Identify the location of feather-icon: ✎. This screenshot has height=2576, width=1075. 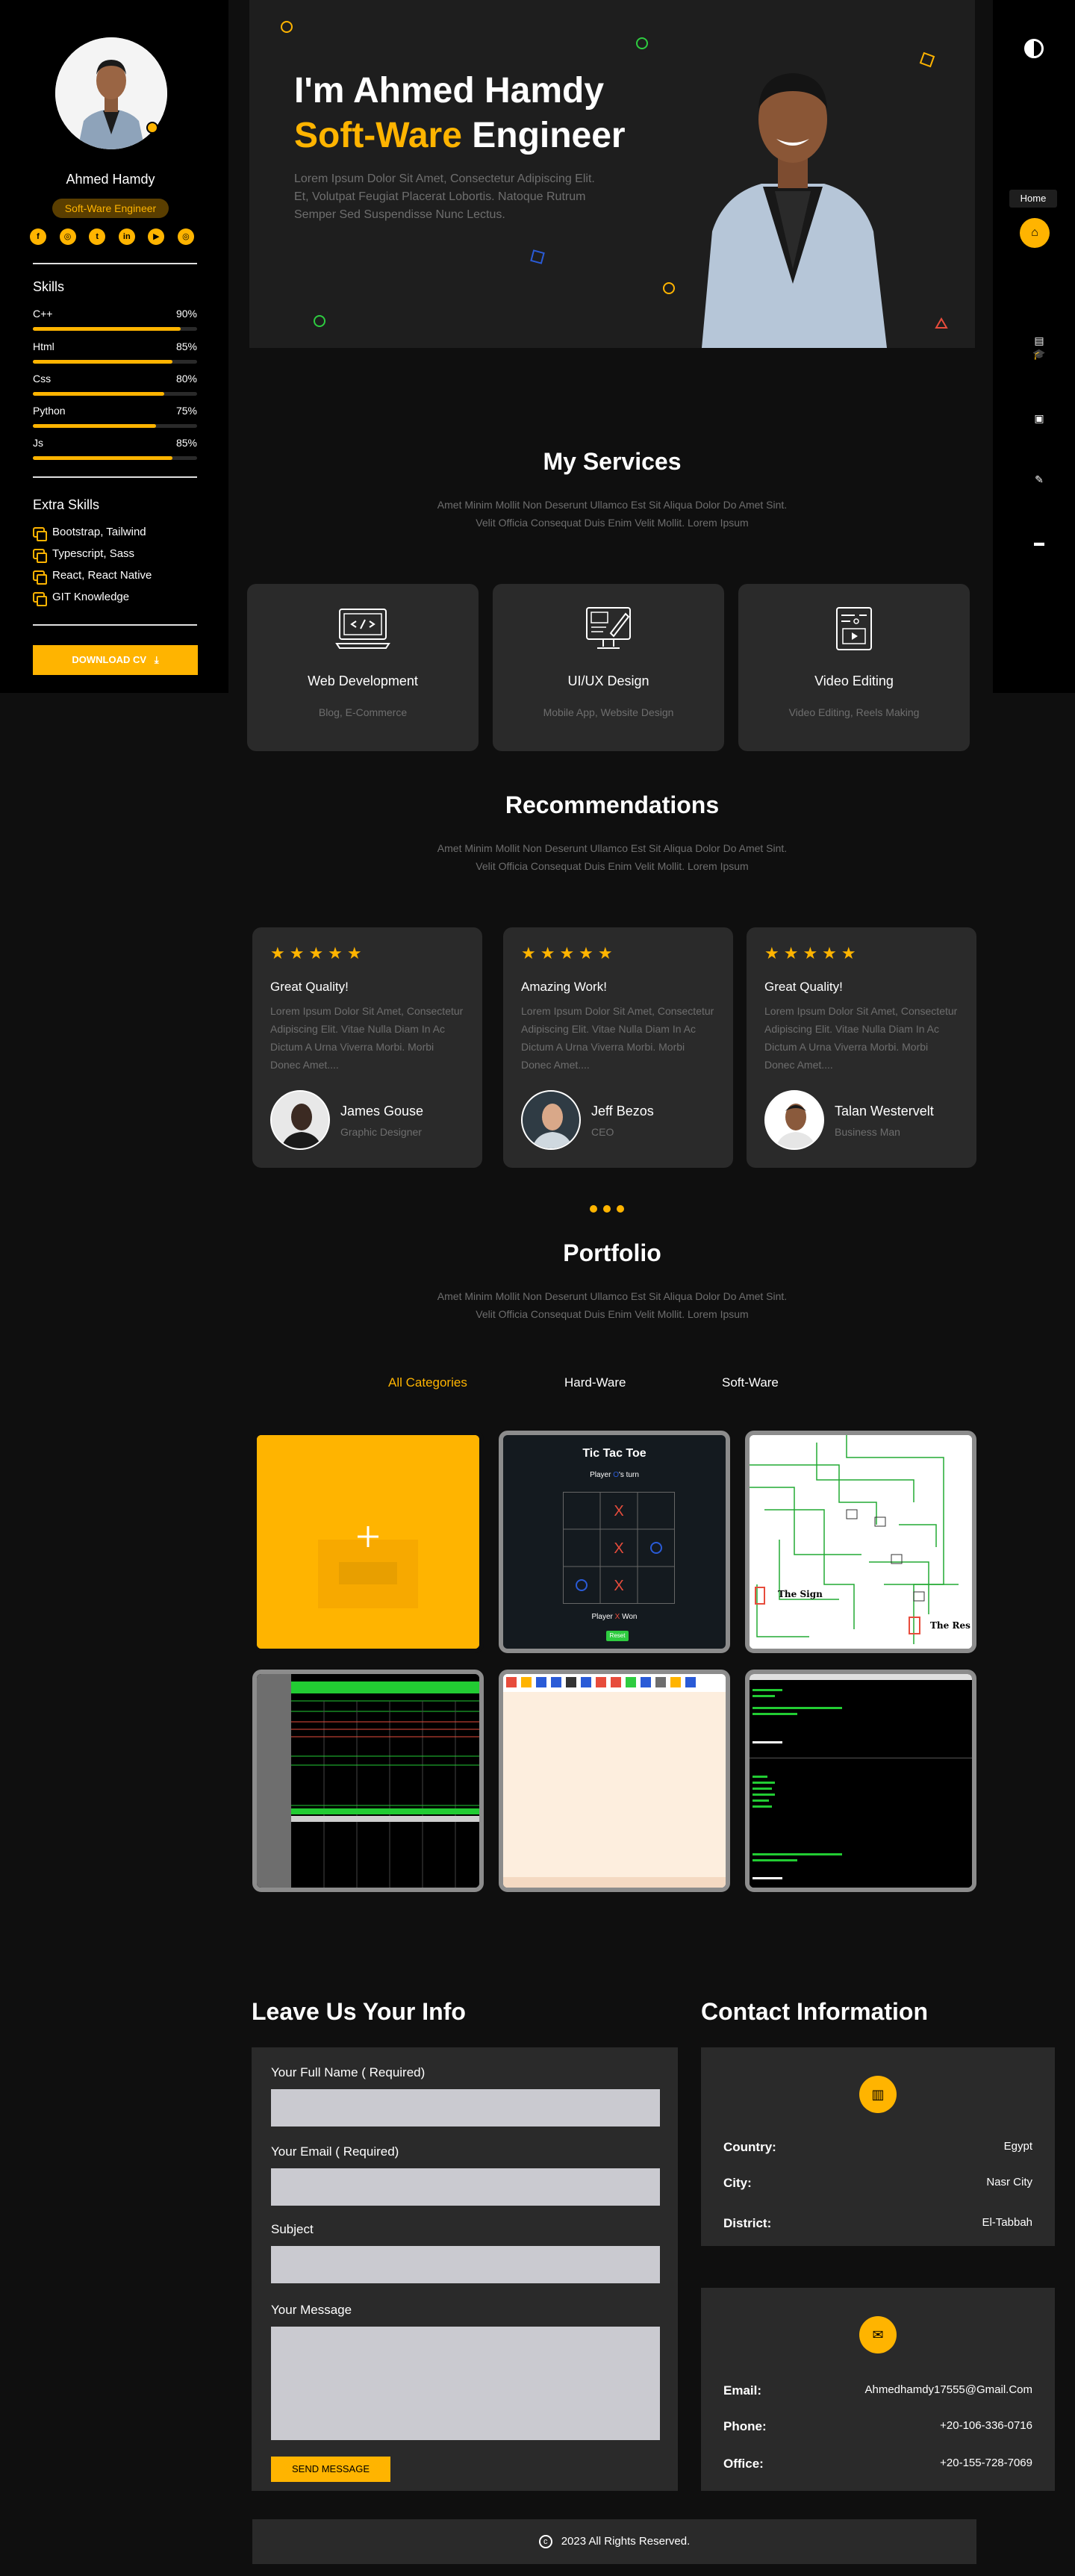
(1039, 479).